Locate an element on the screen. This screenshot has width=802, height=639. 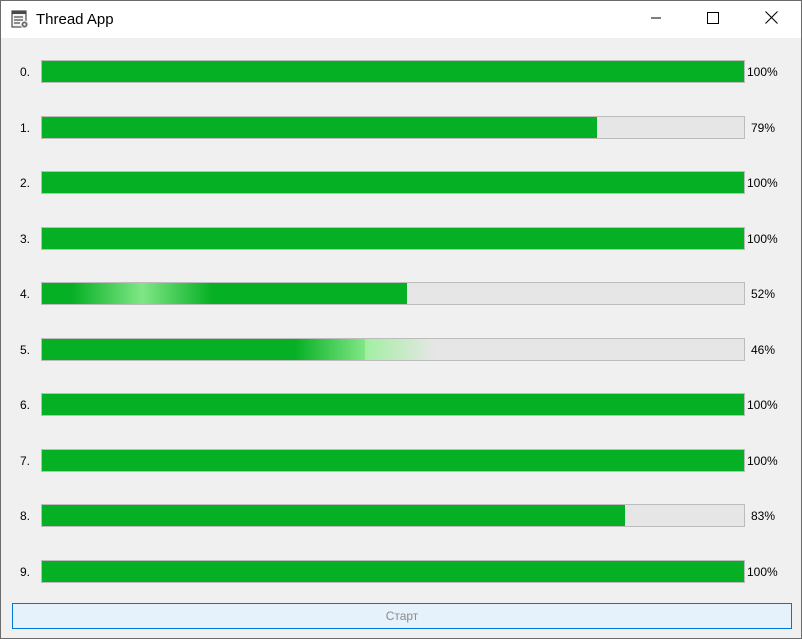
progress-row: 7. 100% is located at coordinates (401, 461).